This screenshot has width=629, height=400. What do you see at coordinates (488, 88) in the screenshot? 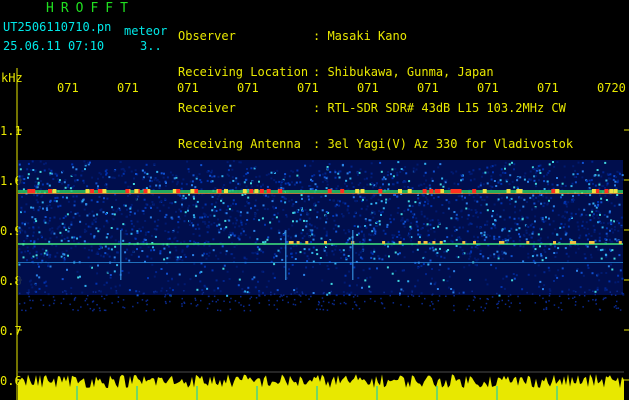
I see `x-tick-label: 071` at bounding box center [488, 88].